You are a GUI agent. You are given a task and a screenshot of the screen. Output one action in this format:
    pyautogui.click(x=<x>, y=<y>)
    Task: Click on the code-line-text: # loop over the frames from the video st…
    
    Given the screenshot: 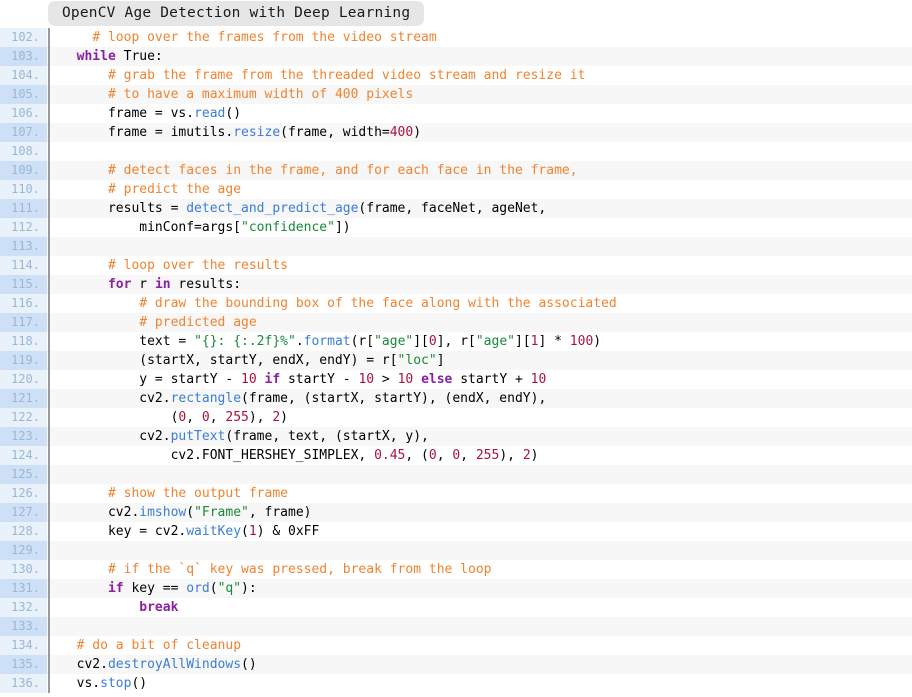 What is the action you would take?
    pyautogui.click(x=483, y=37)
    